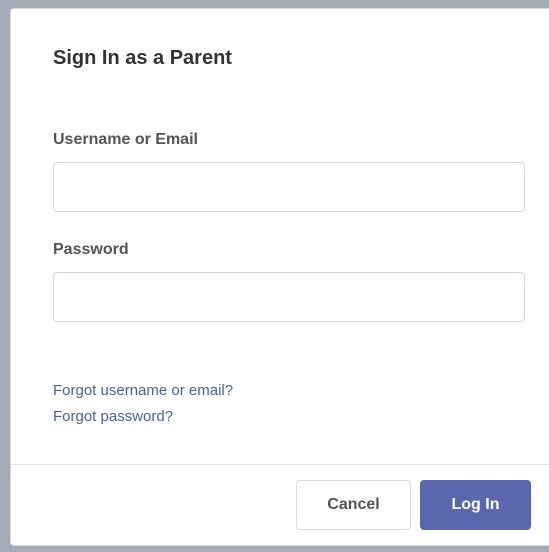  I want to click on forgot-password-link: Forgot password?, so click(113, 416).